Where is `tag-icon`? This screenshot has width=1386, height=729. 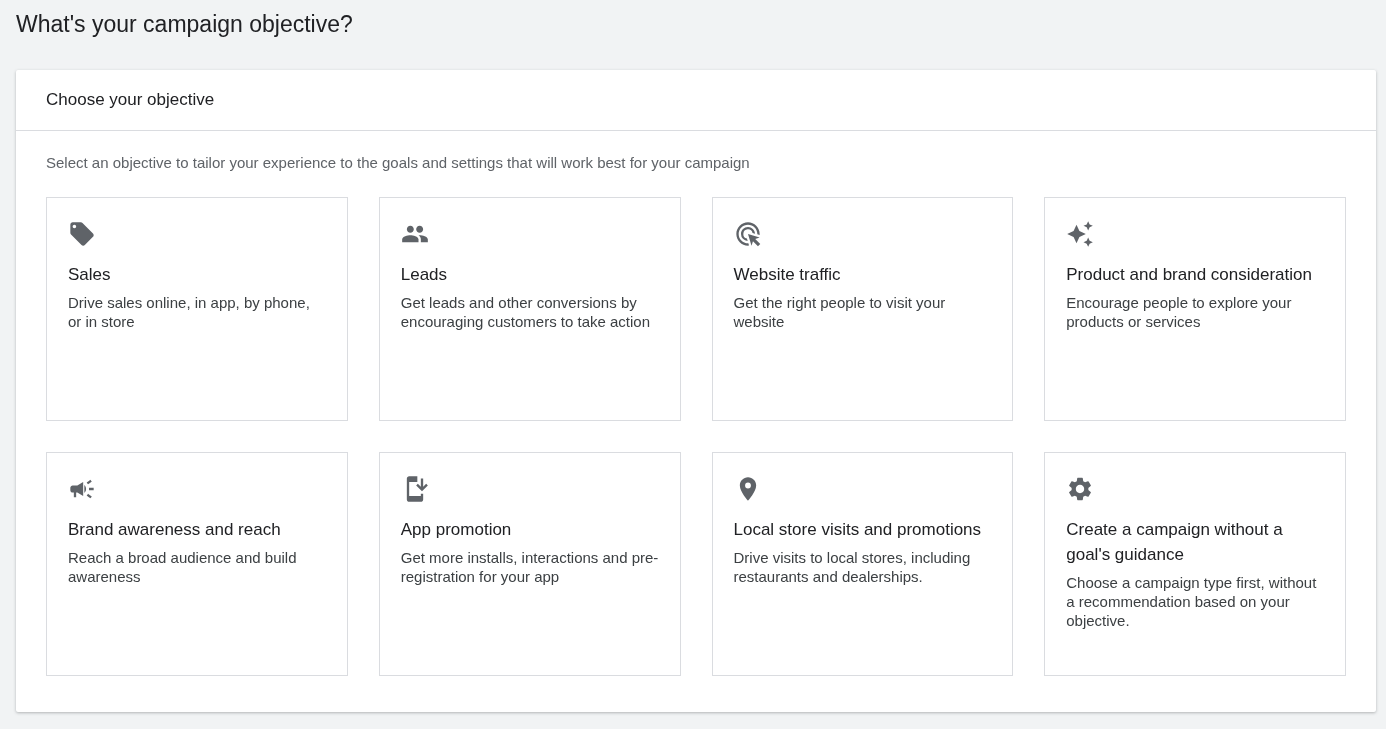 tag-icon is located at coordinates (82, 234).